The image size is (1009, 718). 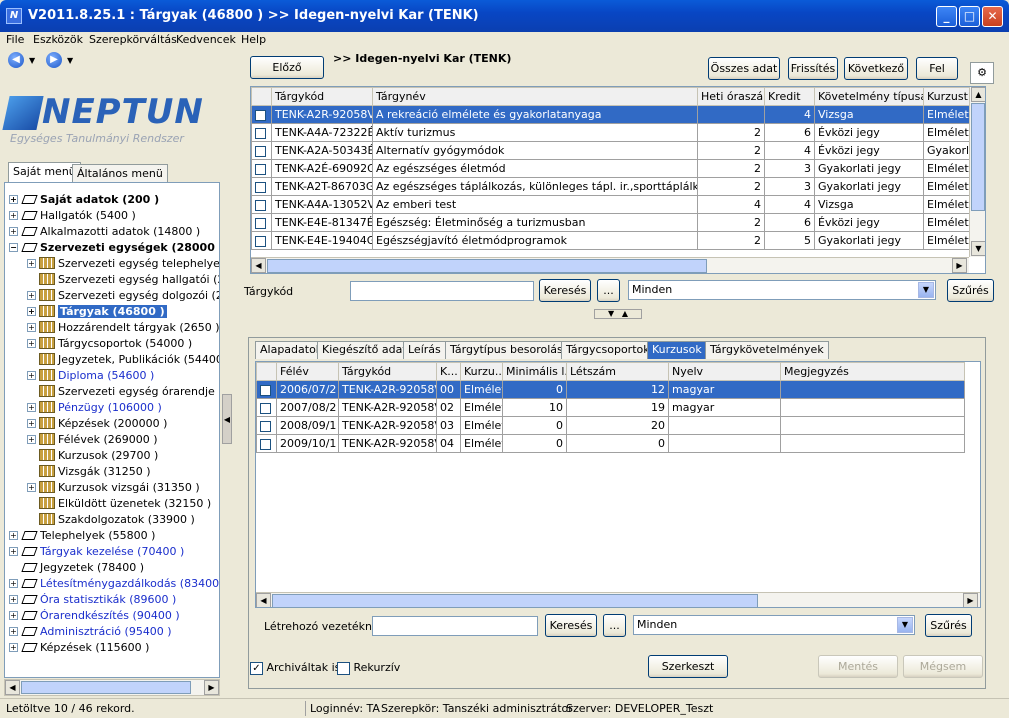 I want to click on close-button: ✕, so click(x=992, y=16).